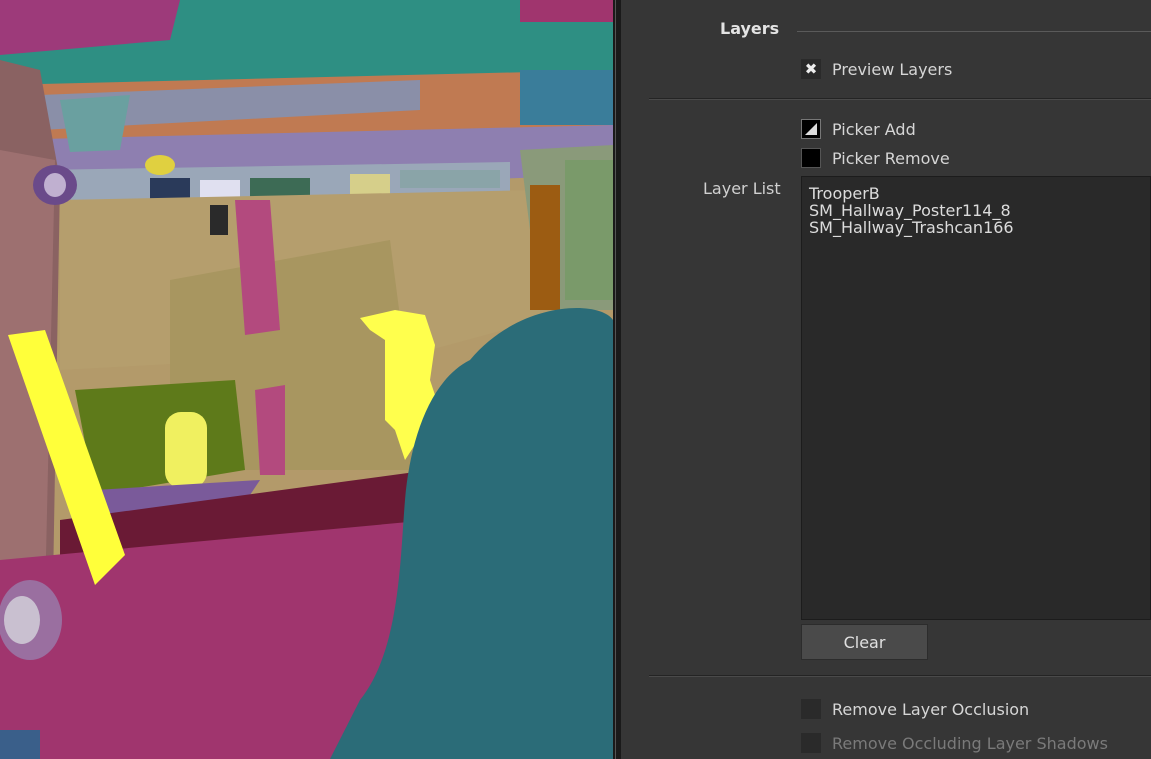 This screenshot has height=759, width=1151. What do you see at coordinates (976, 227) in the screenshot?
I see `list-item: SM_Hallway_Trashcan166` at bounding box center [976, 227].